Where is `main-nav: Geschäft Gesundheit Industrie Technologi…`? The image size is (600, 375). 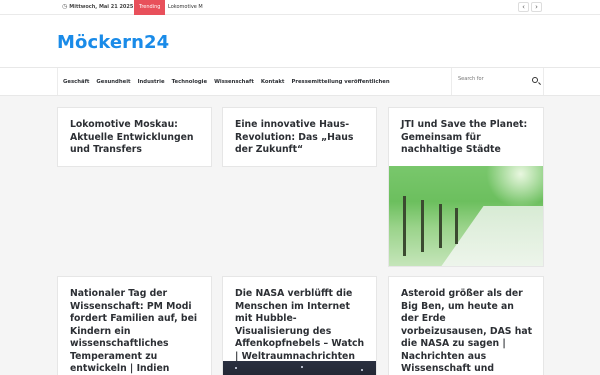 main-nav: Geschäft Gesundheit Industrie Technologi… is located at coordinates (300, 81).